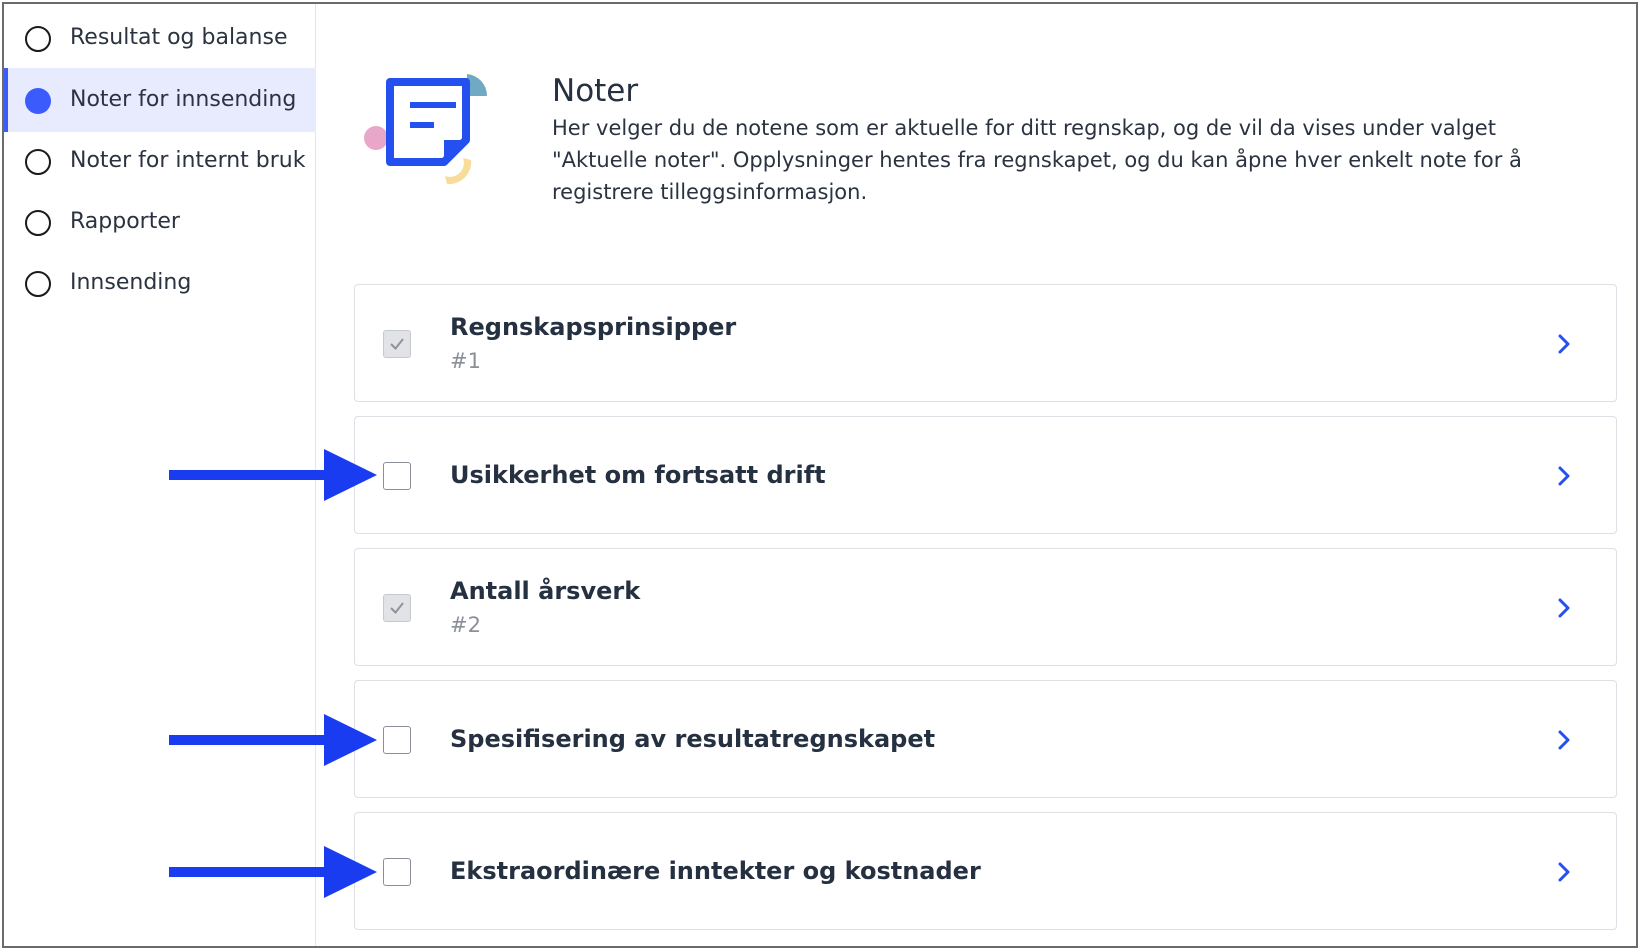  I want to click on sidebar-item-rapporter: Rapporter, so click(160, 222).